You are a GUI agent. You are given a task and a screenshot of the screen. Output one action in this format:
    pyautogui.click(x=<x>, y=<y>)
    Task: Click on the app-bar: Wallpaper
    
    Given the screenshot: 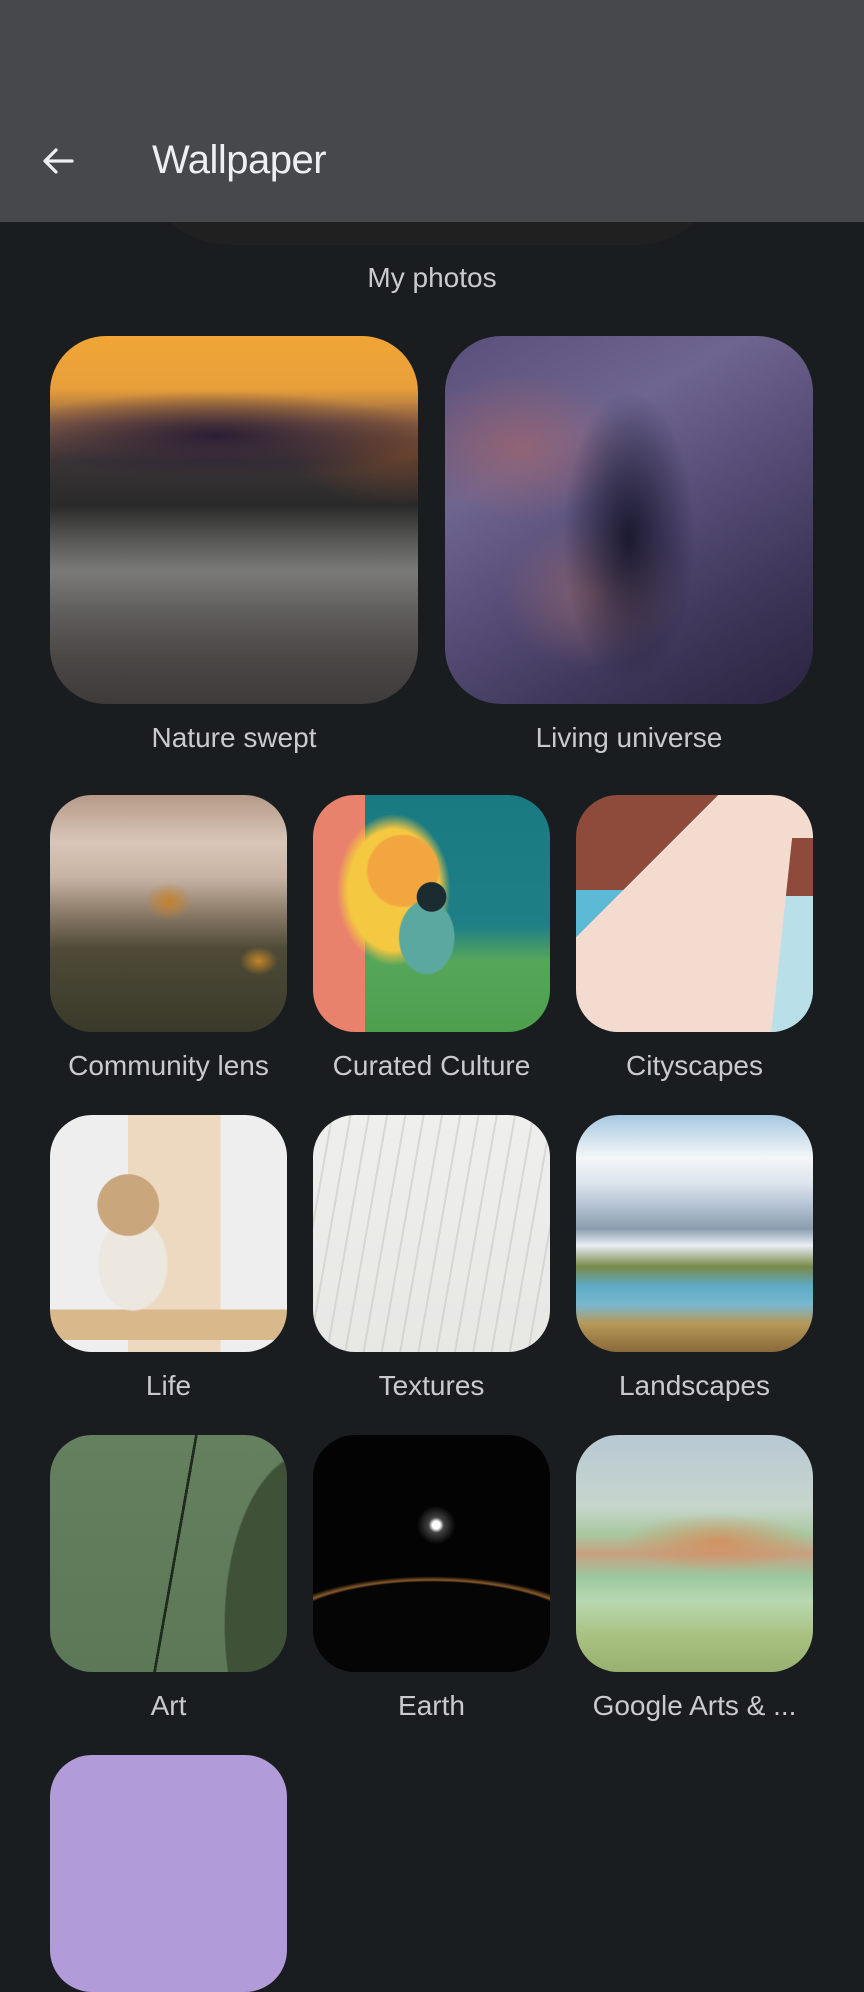 What is the action you would take?
    pyautogui.click(x=432, y=111)
    